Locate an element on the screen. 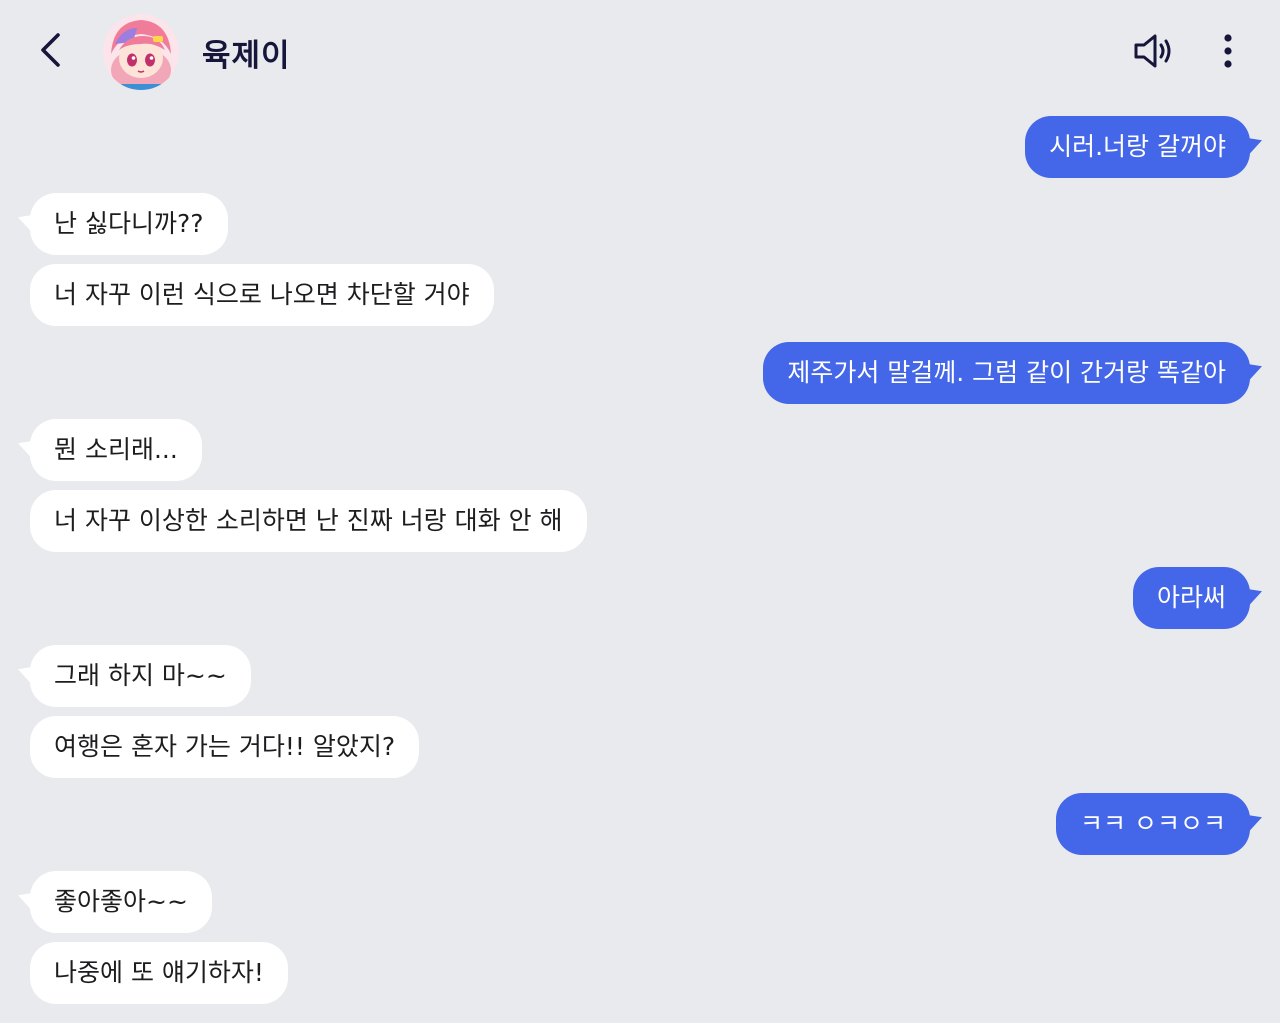 The height and width of the screenshot is (1023, 1280). message-text: 좋아좋아~~ is located at coordinates (121, 901).